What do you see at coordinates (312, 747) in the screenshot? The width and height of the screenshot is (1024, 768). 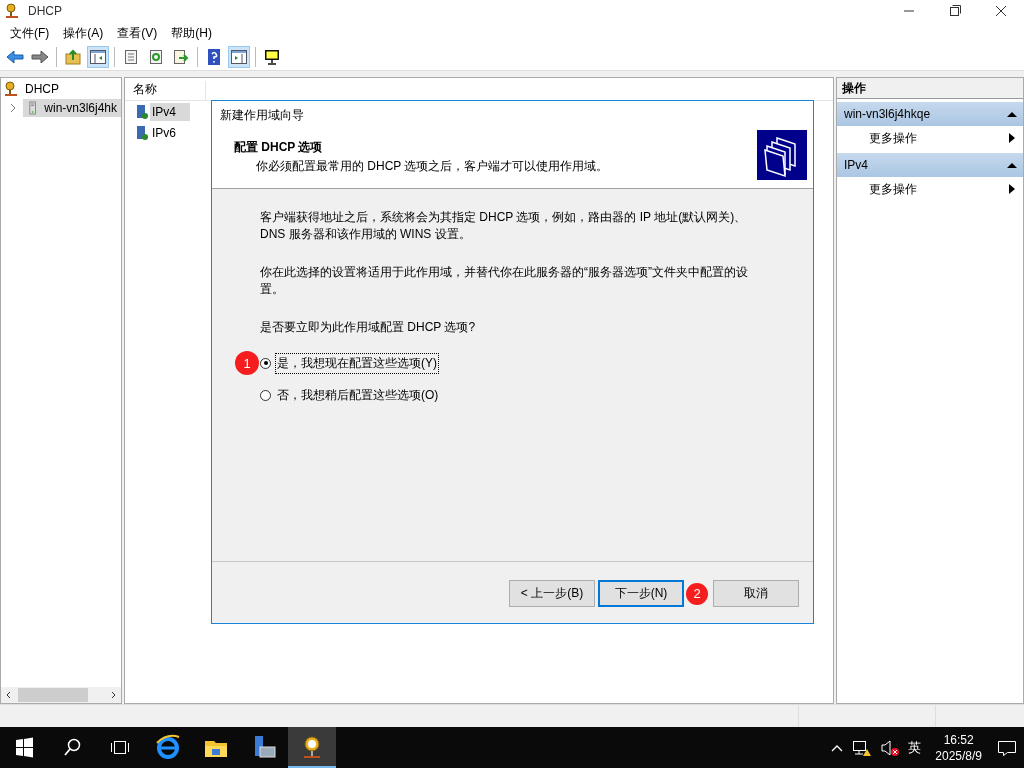 I see `taskbar-dhcp-button` at bounding box center [312, 747].